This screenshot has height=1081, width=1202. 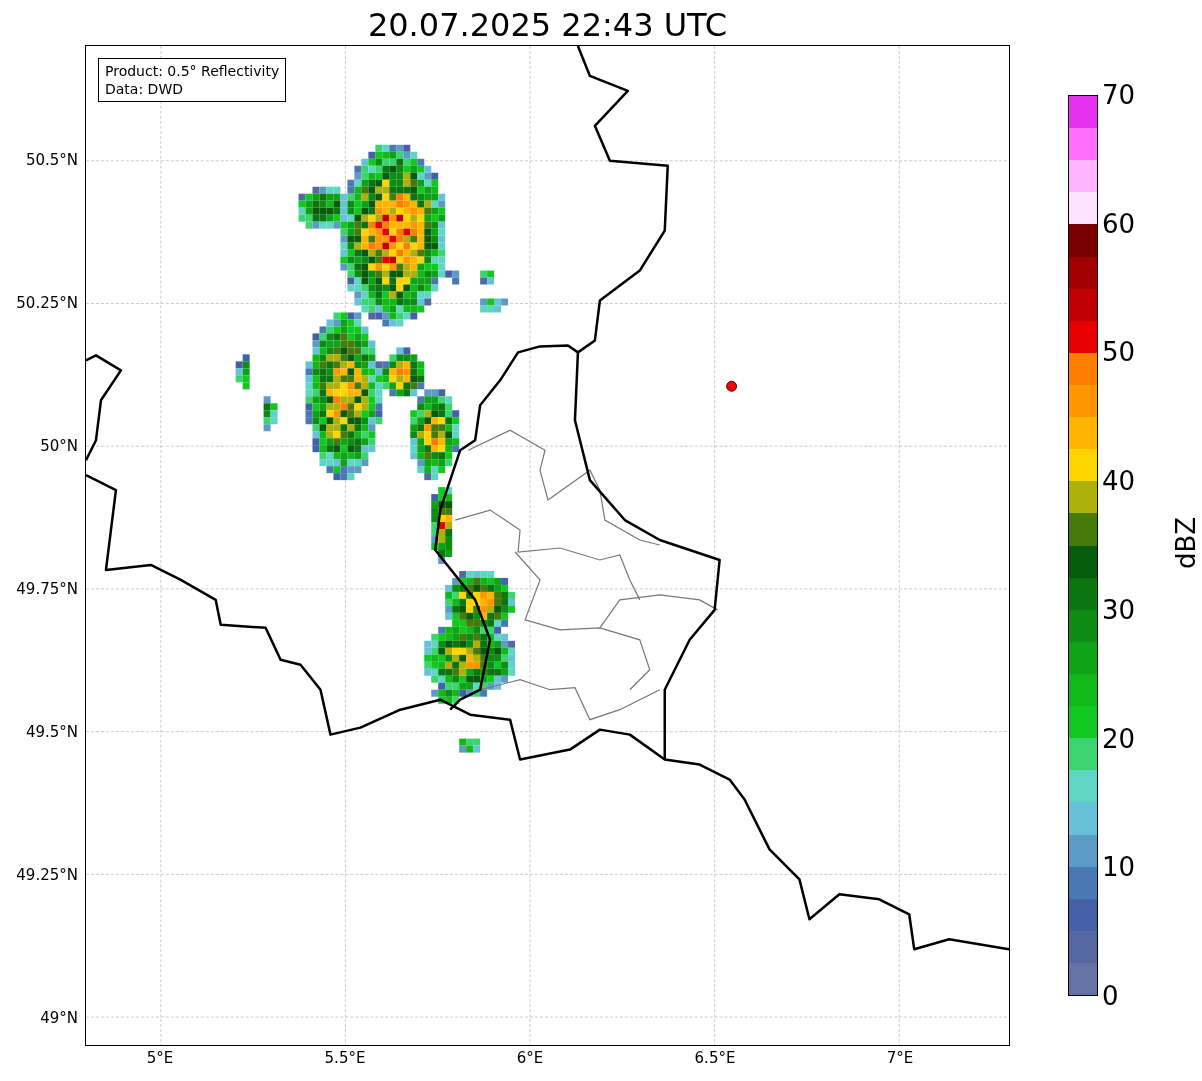 What do you see at coordinates (144, 89) in the screenshot?
I see `legend-text: Data: DWD` at bounding box center [144, 89].